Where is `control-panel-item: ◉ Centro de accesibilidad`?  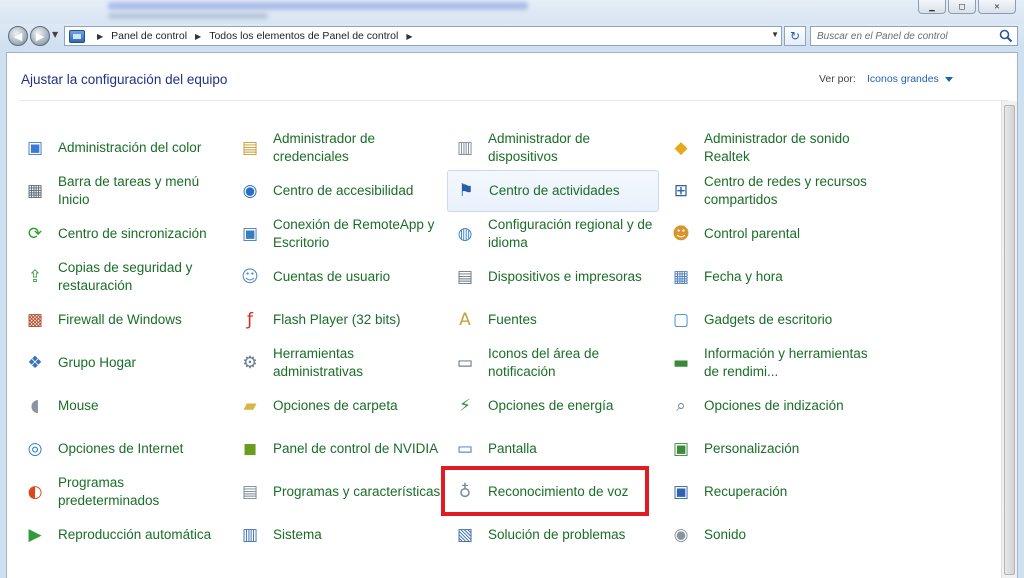 control-panel-item: ◉ Centro de accesibilidad is located at coordinates (338, 191).